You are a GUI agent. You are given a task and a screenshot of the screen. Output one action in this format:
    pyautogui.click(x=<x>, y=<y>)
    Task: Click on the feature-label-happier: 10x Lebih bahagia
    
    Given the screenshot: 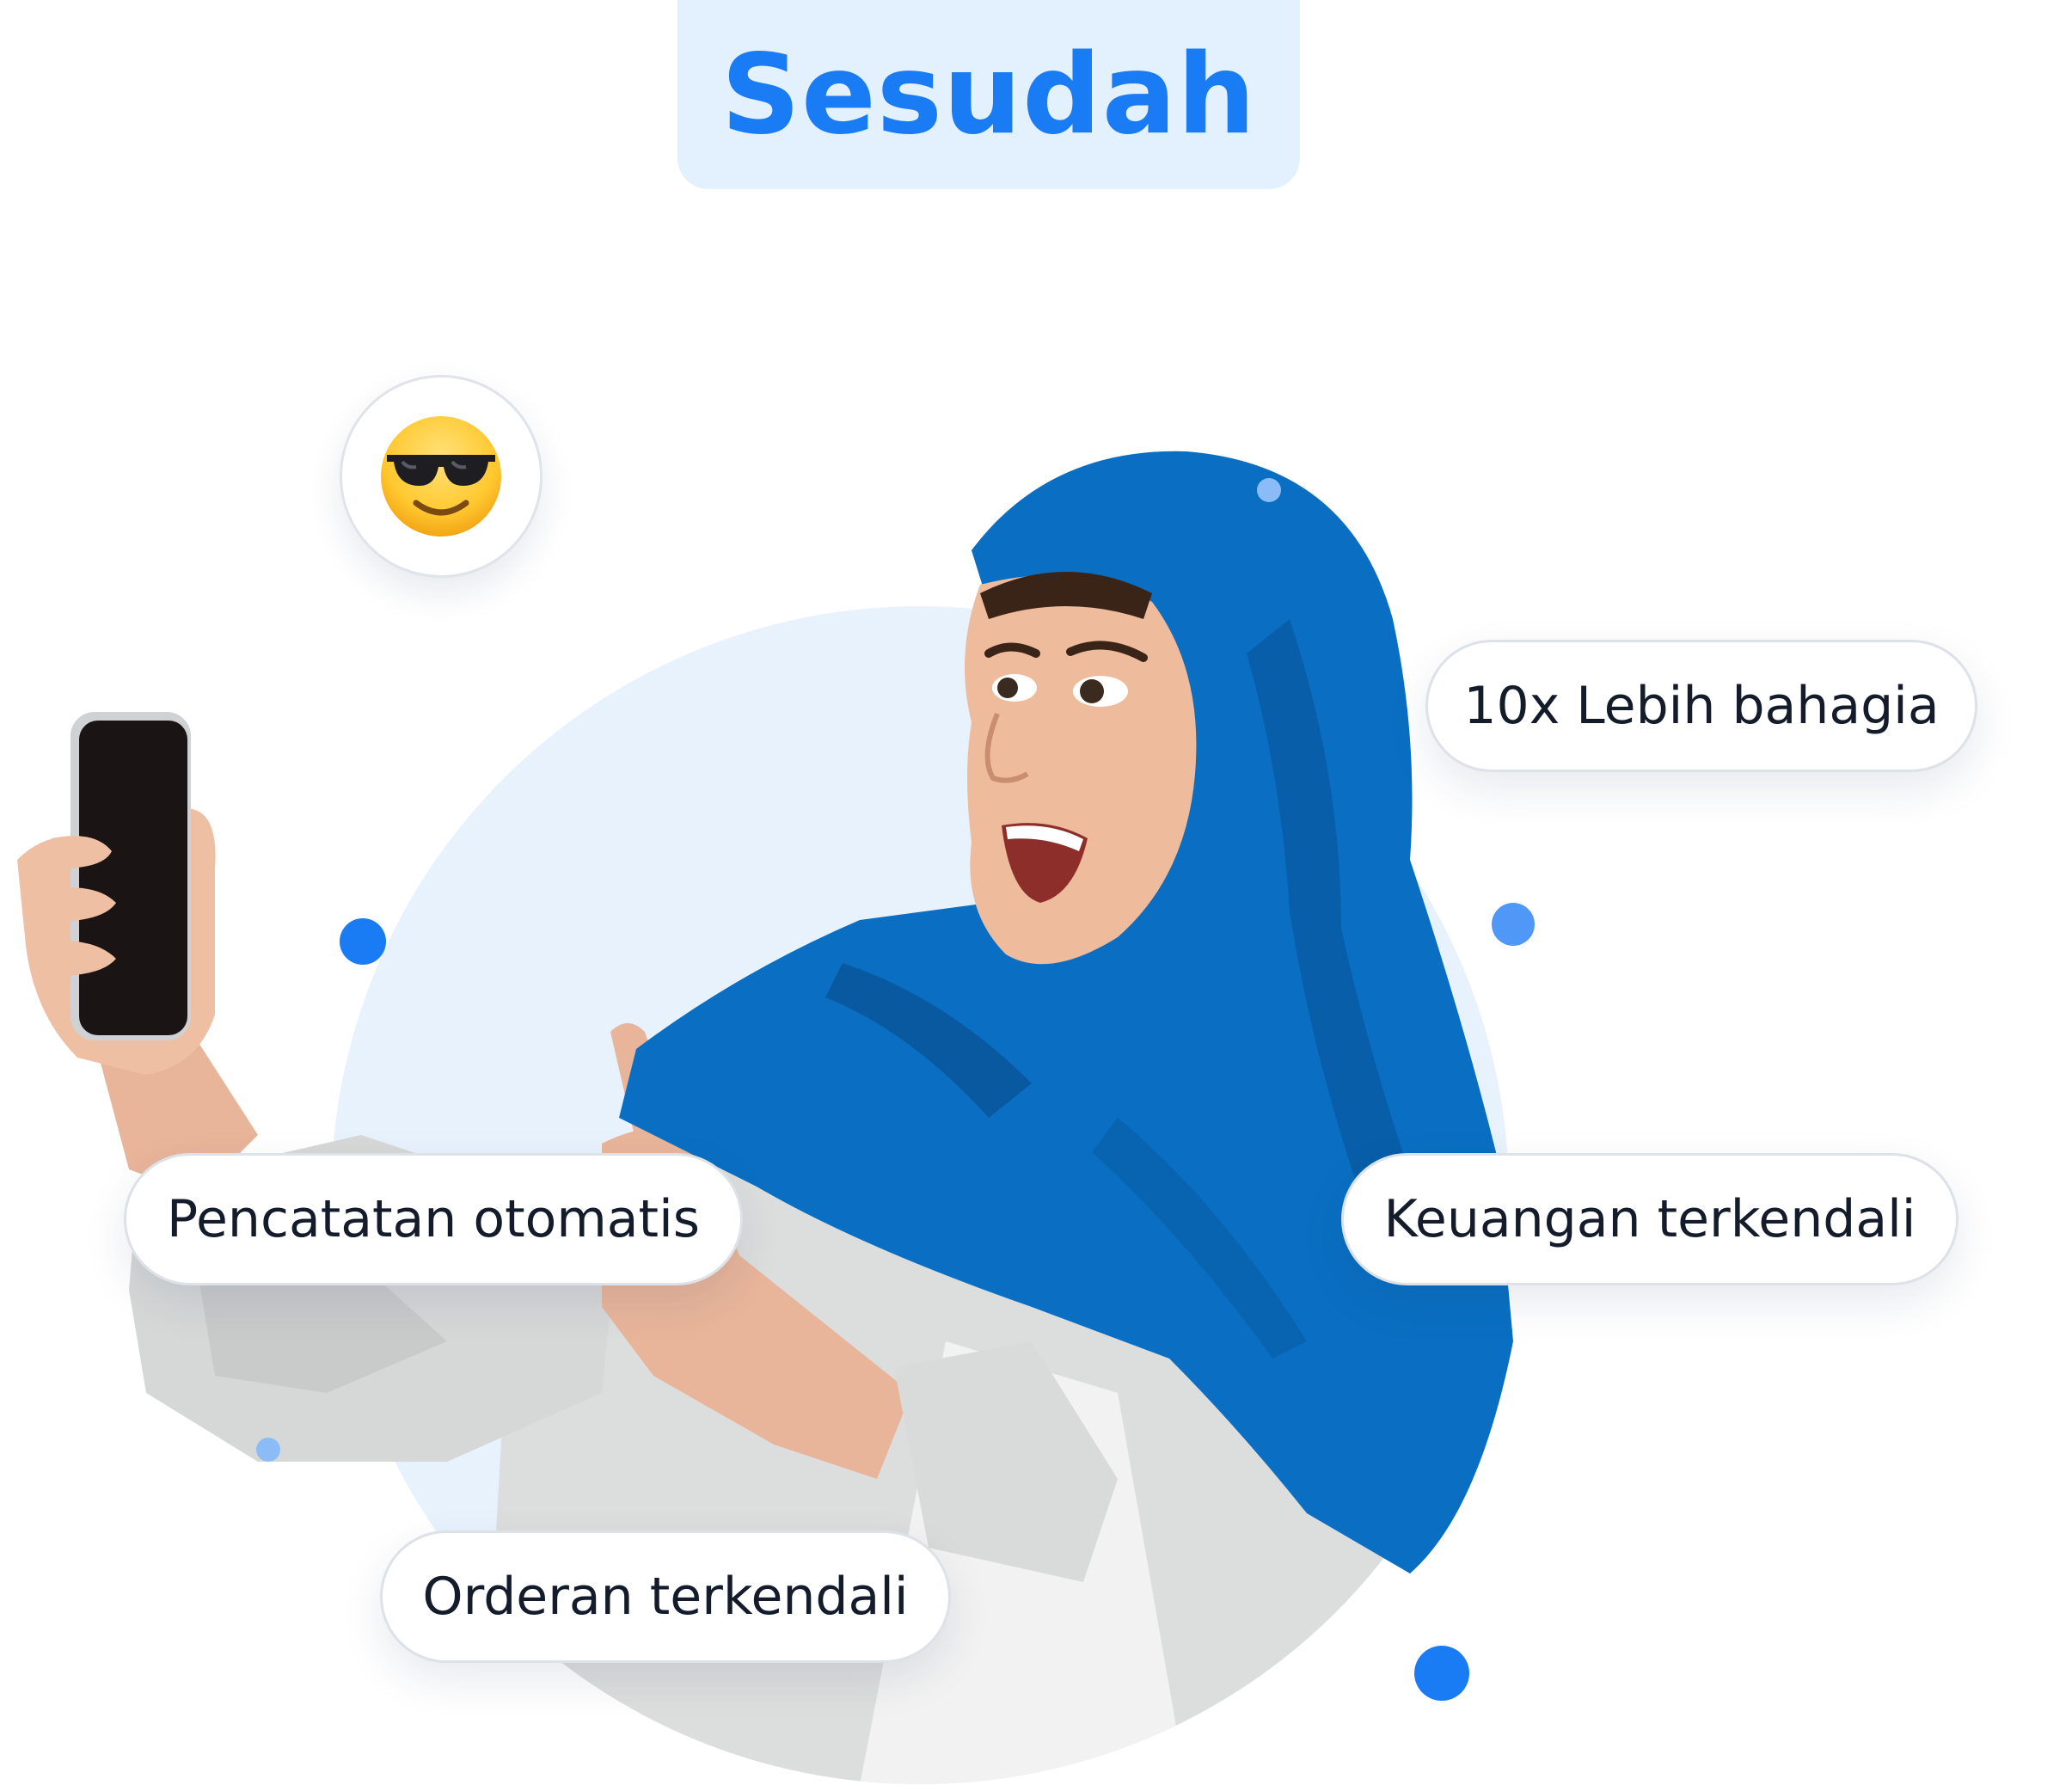 What is the action you would take?
    pyautogui.click(x=1702, y=706)
    